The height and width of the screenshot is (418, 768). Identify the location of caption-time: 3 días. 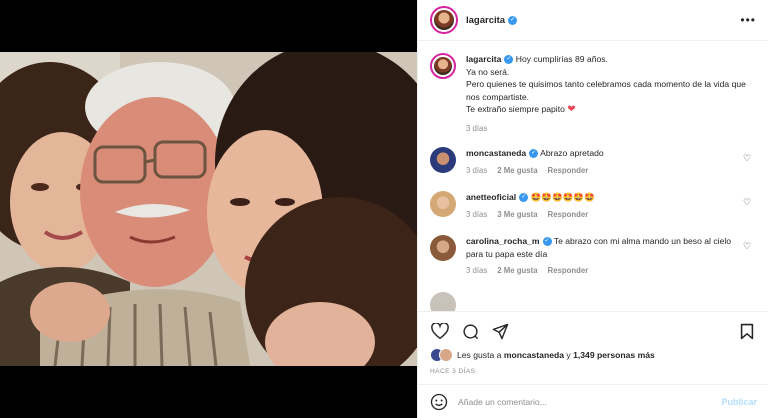
(477, 128).